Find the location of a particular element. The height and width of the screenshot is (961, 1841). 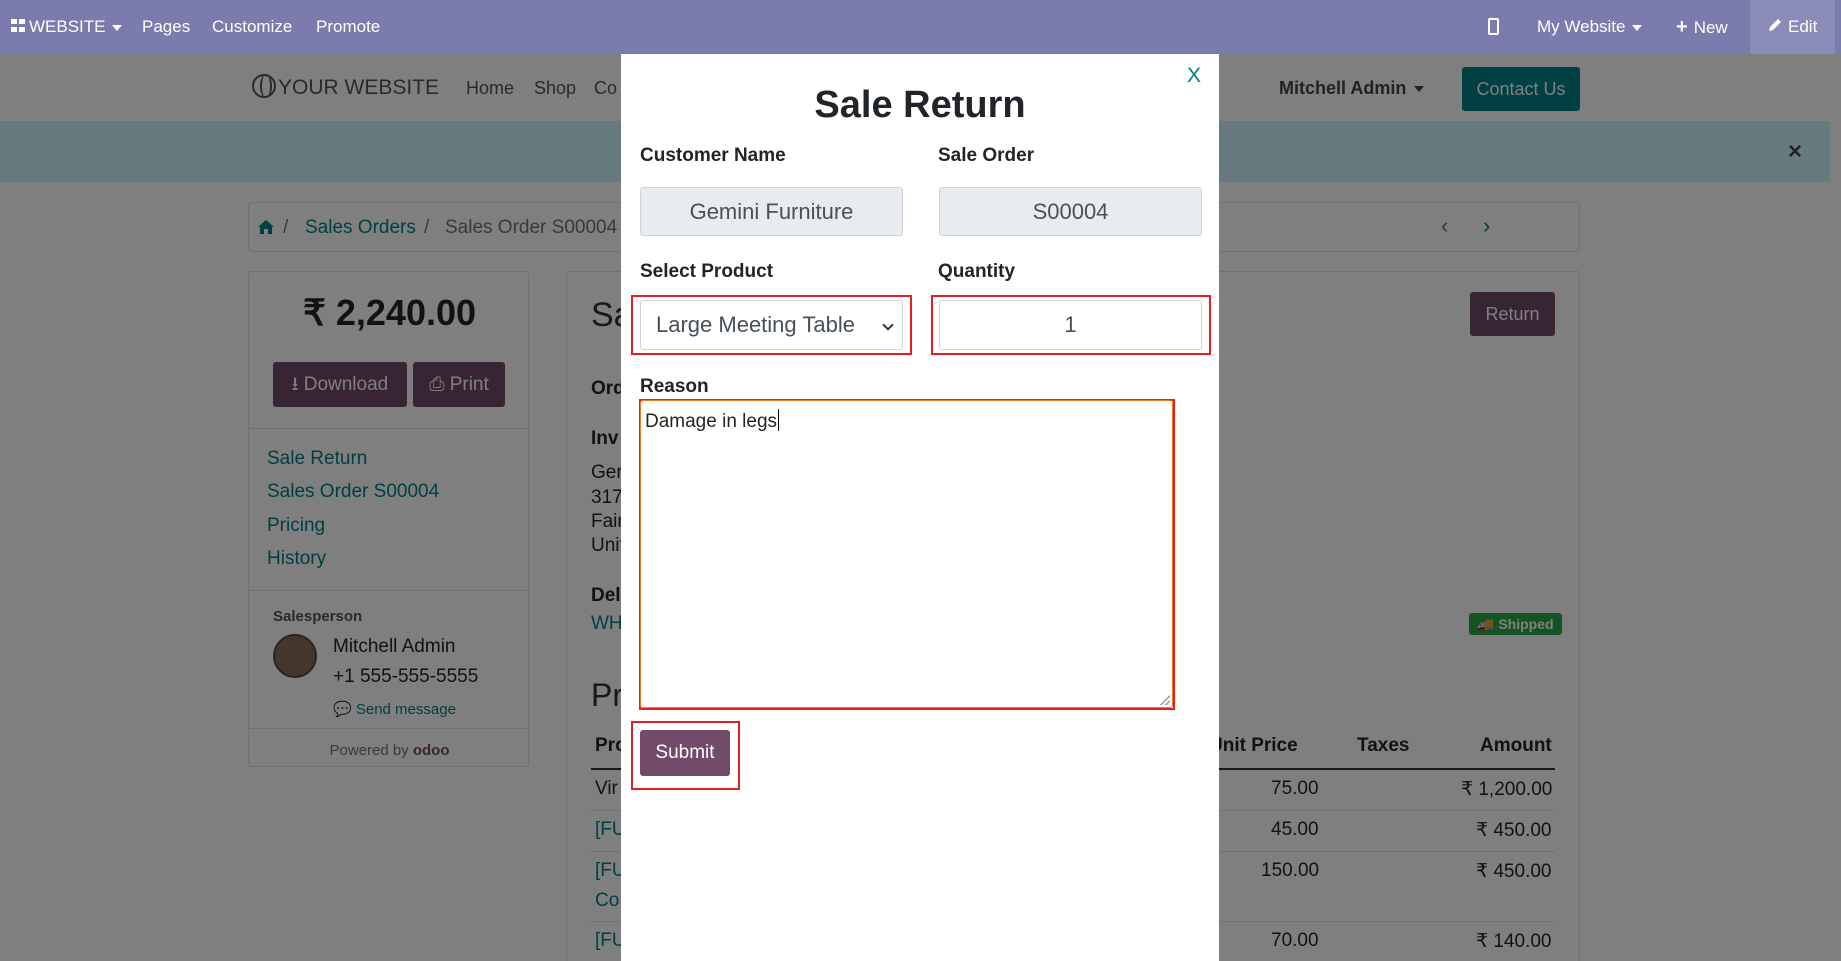

customize-menu: Customize is located at coordinates (252, 27).